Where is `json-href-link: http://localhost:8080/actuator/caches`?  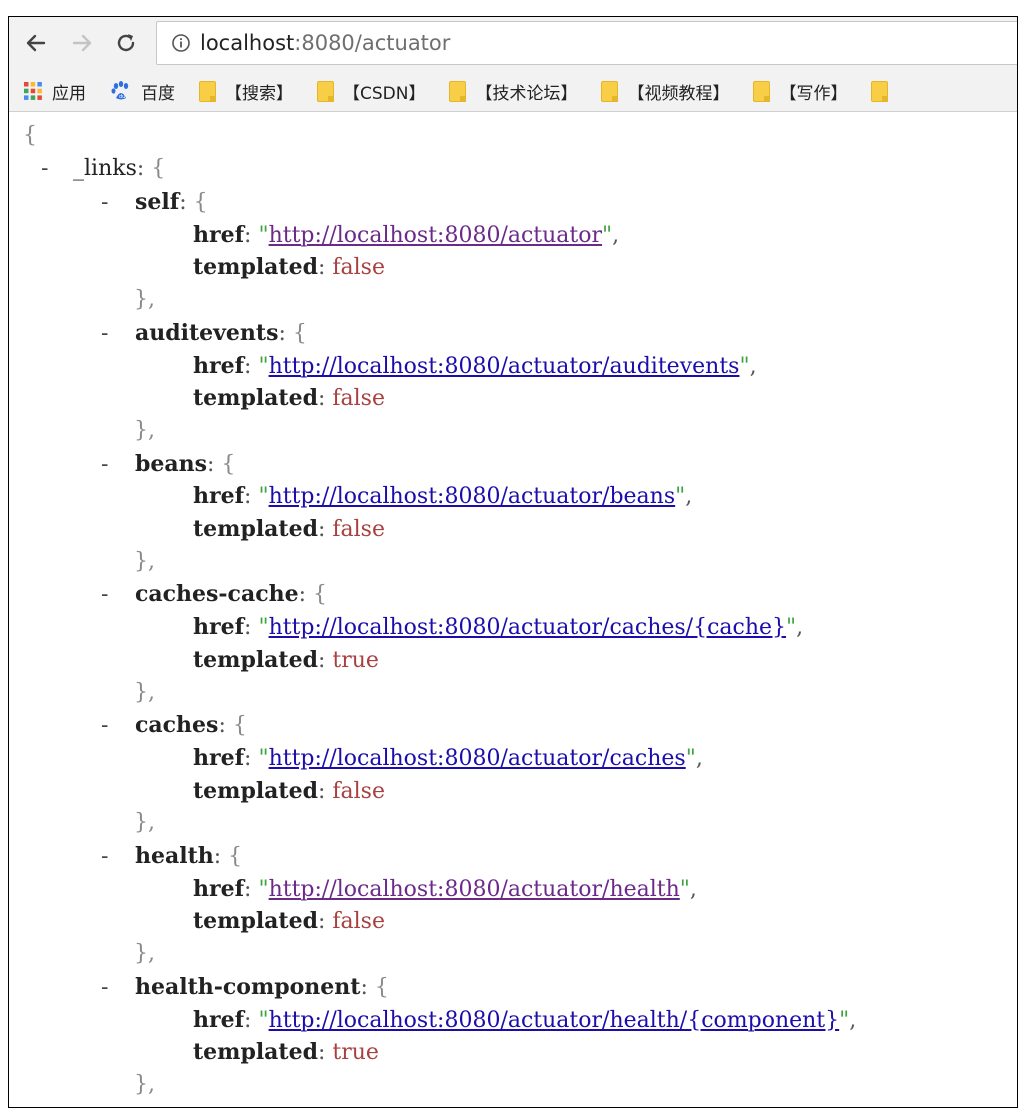
json-href-link: http://localhost:8080/actuator/caches is located at coordinates (477, 758).